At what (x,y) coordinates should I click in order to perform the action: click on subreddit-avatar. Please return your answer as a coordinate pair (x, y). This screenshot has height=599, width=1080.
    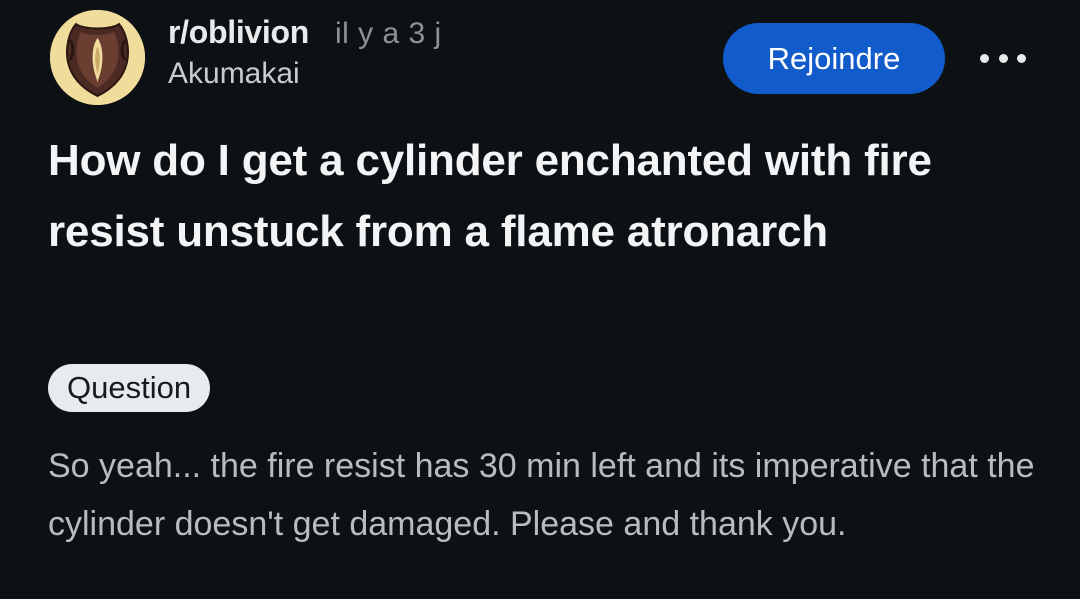
    Looking at the image, I should click on (97, 57).